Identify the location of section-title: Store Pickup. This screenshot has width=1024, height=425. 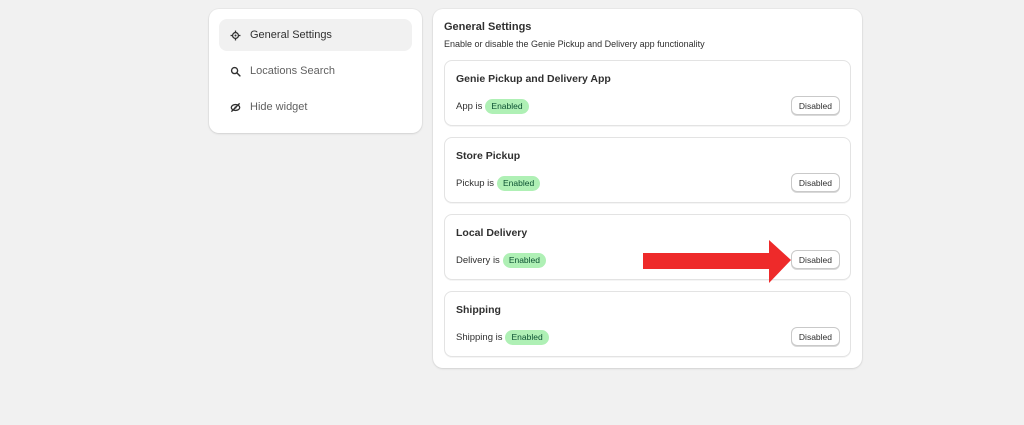
(488, 156).